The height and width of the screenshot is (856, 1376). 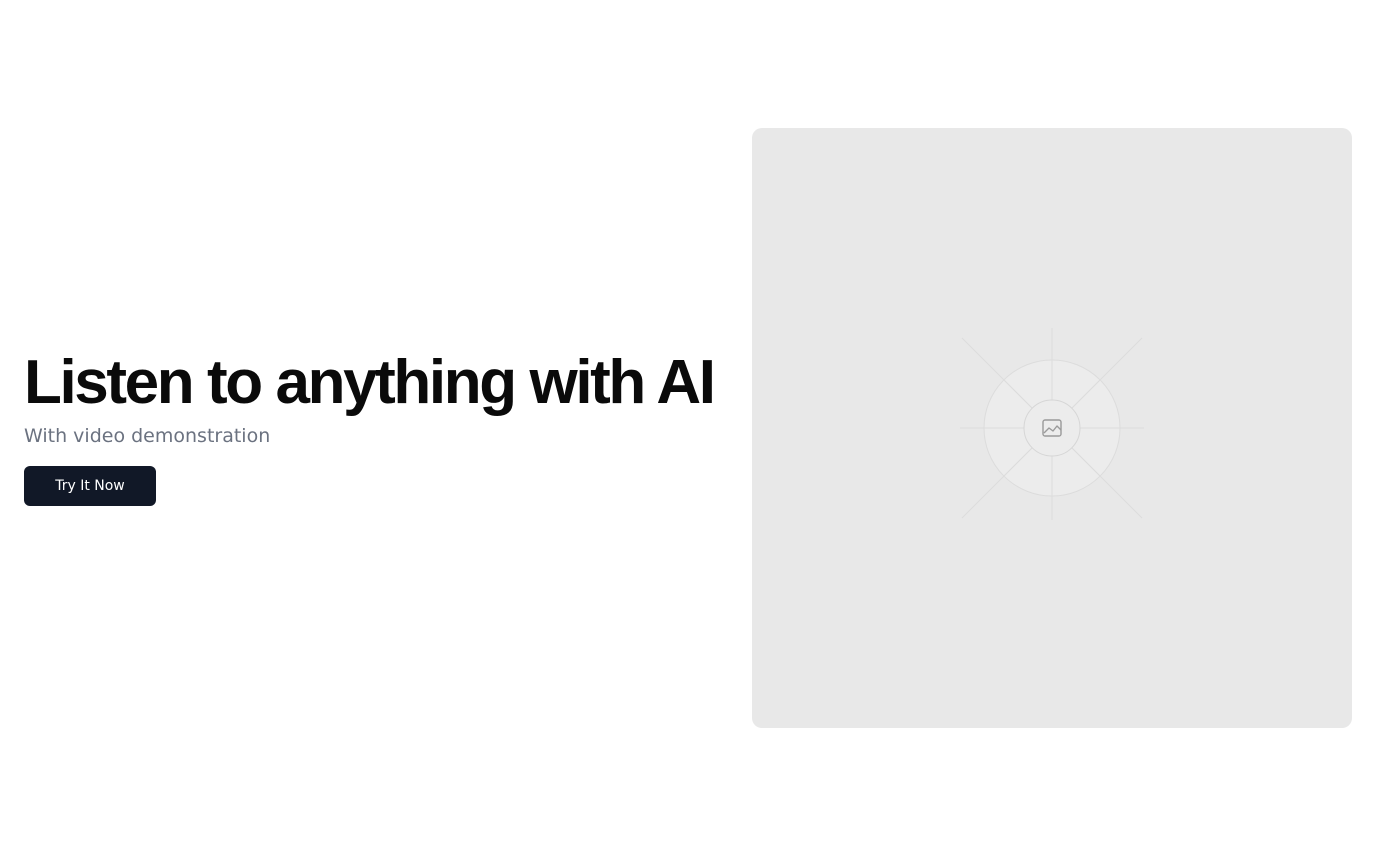 I want to click on hero-subtitle: With video demonstration, so click(x=147, y=436).